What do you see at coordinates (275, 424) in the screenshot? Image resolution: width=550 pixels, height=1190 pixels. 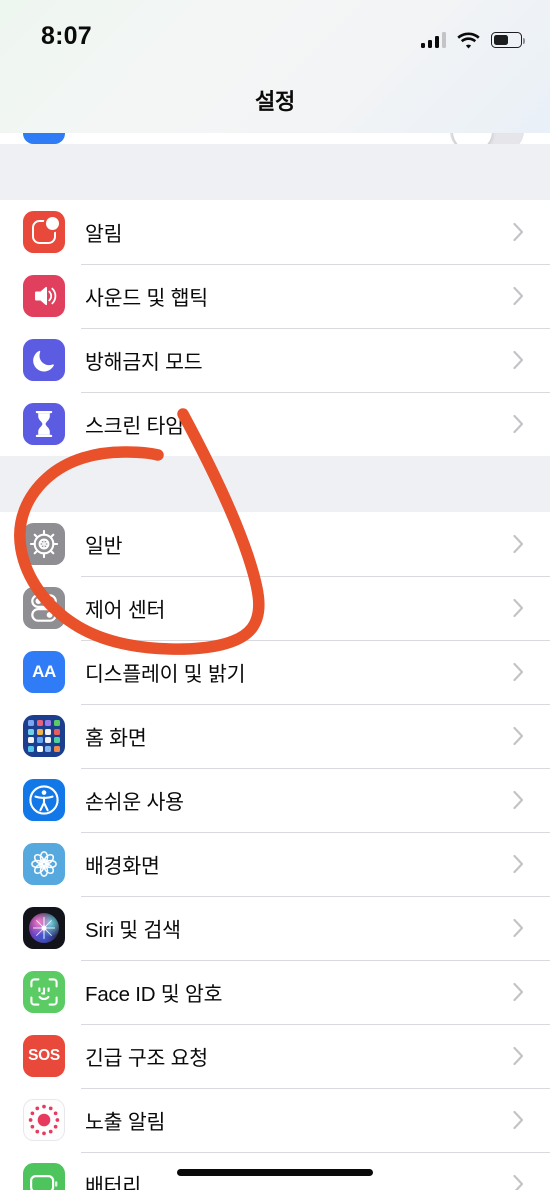 I see `settings-row-screen-time: 스크린 타임` at bounding box center [275, 424].